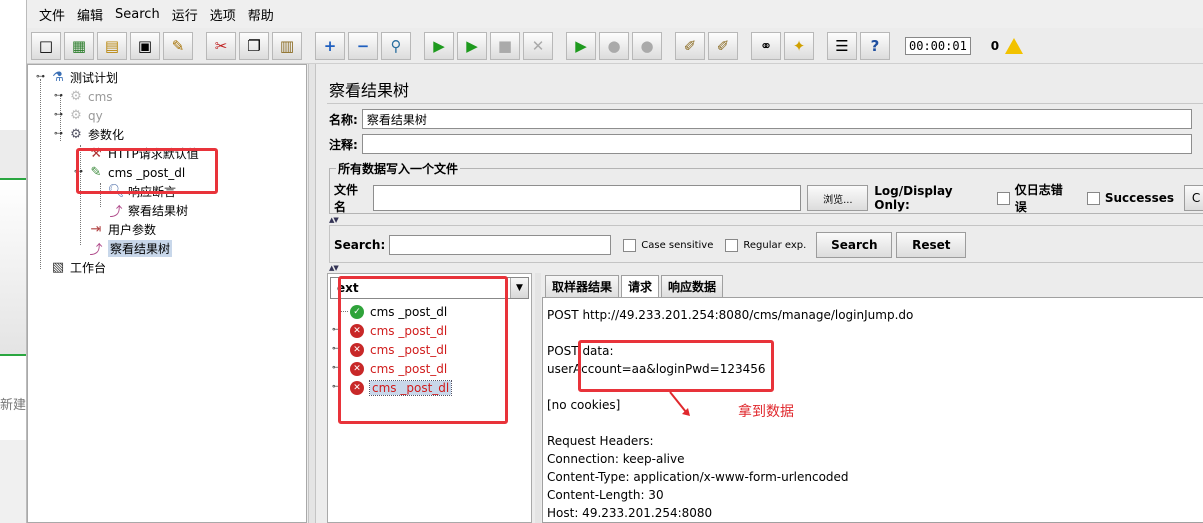 This screenshot has height=523, width=1203. Describe the element at coordinates (519, 288) in the screenshot. I see `chevron-down-icon: ▼` at that location.